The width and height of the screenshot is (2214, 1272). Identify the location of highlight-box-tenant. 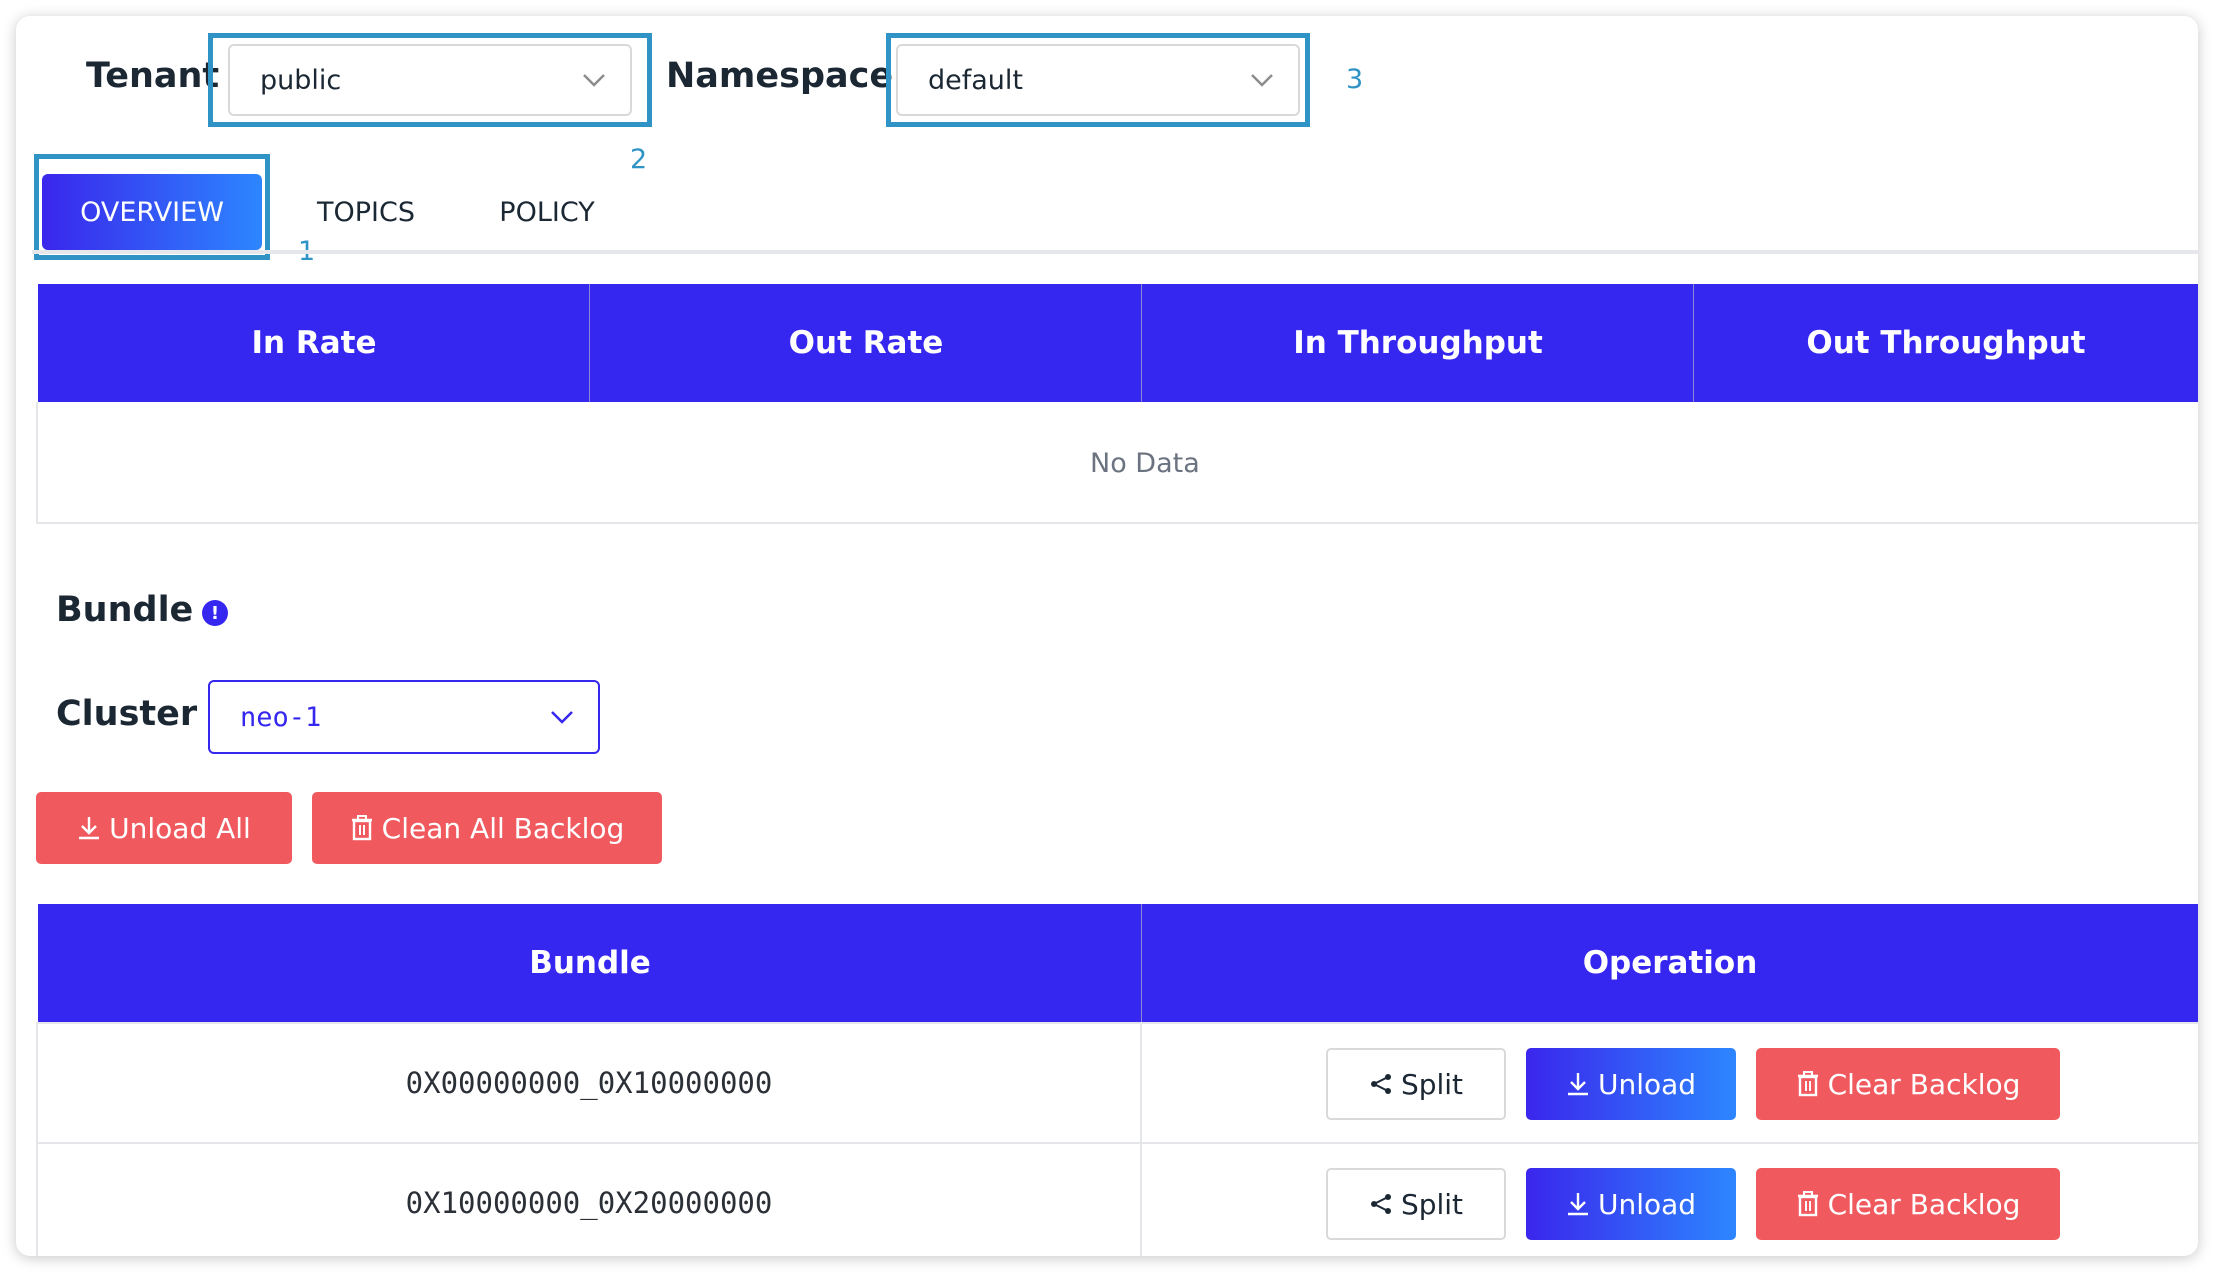
(430, 80).